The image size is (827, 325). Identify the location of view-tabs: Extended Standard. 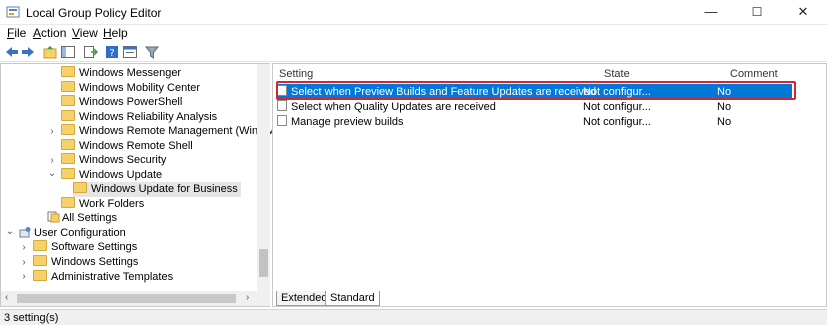
(549, 299).